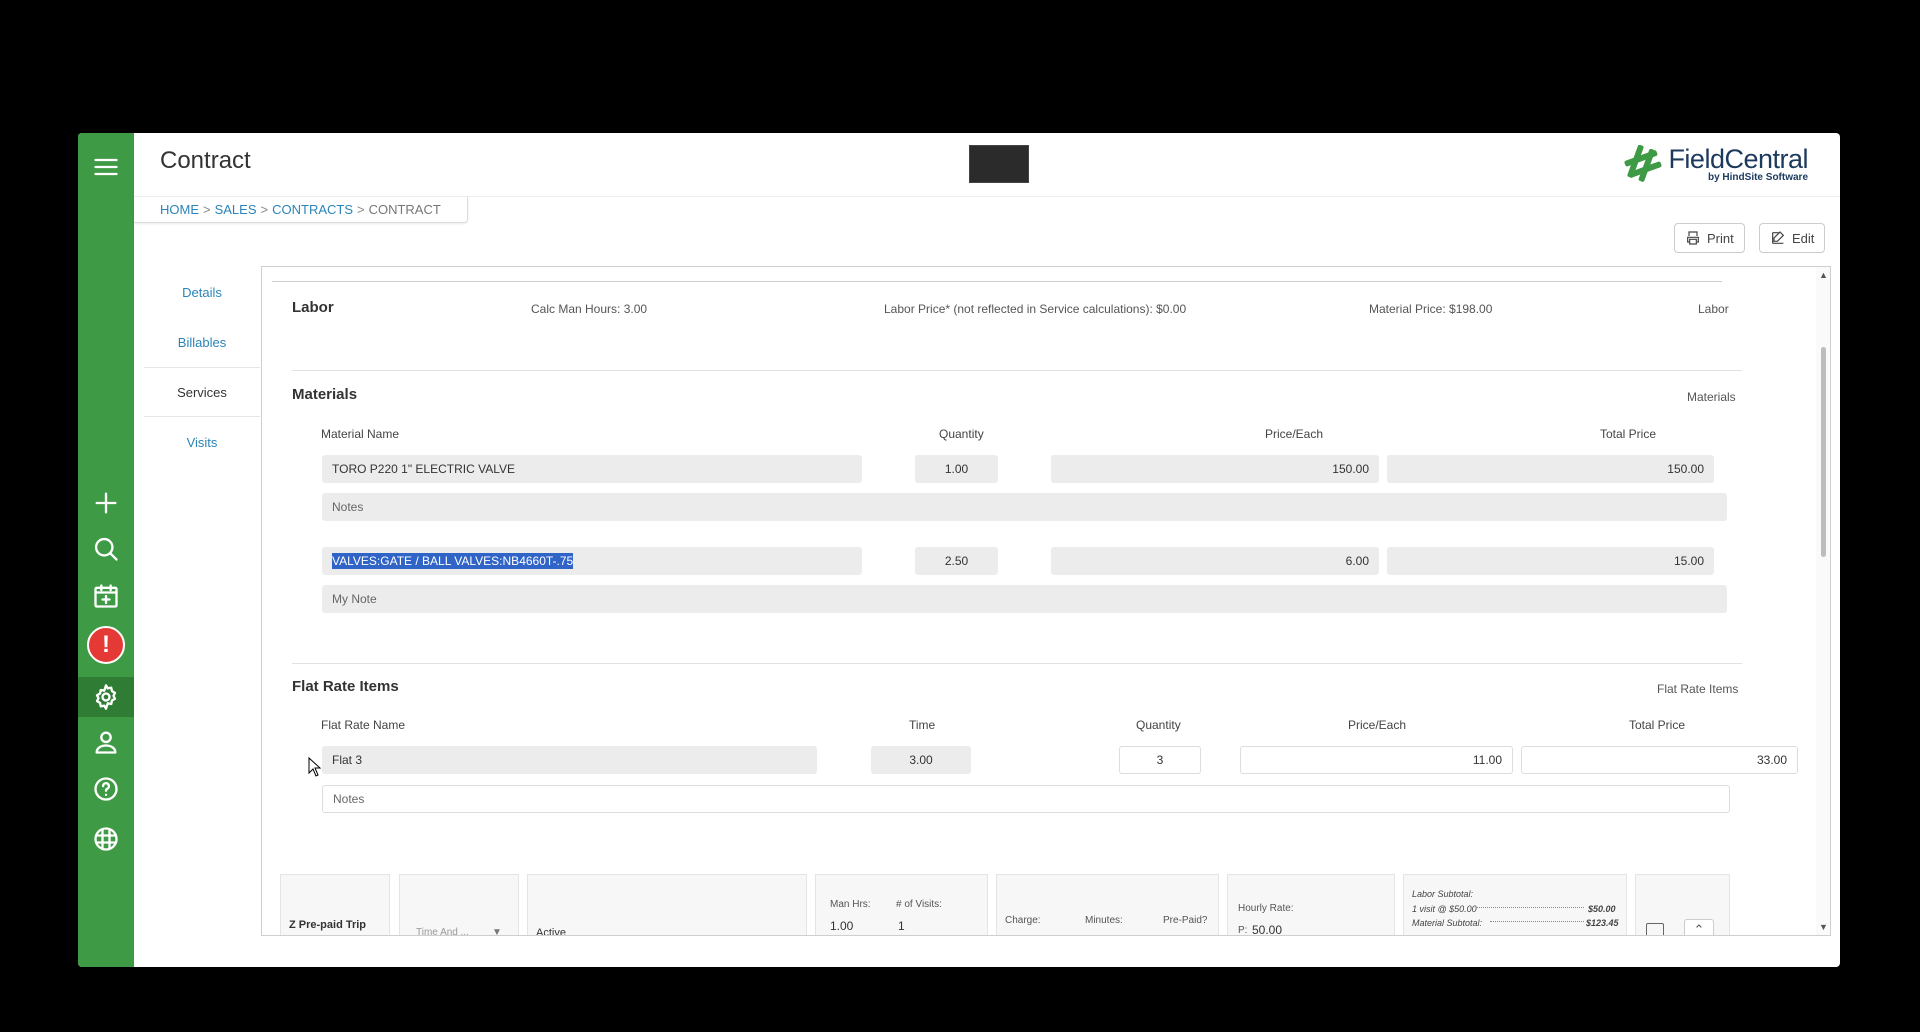 The image size is (1920, 1032). Describe the element at coordinates (901, 926) in the screenshot. I see `visits-value: 1` at that location.